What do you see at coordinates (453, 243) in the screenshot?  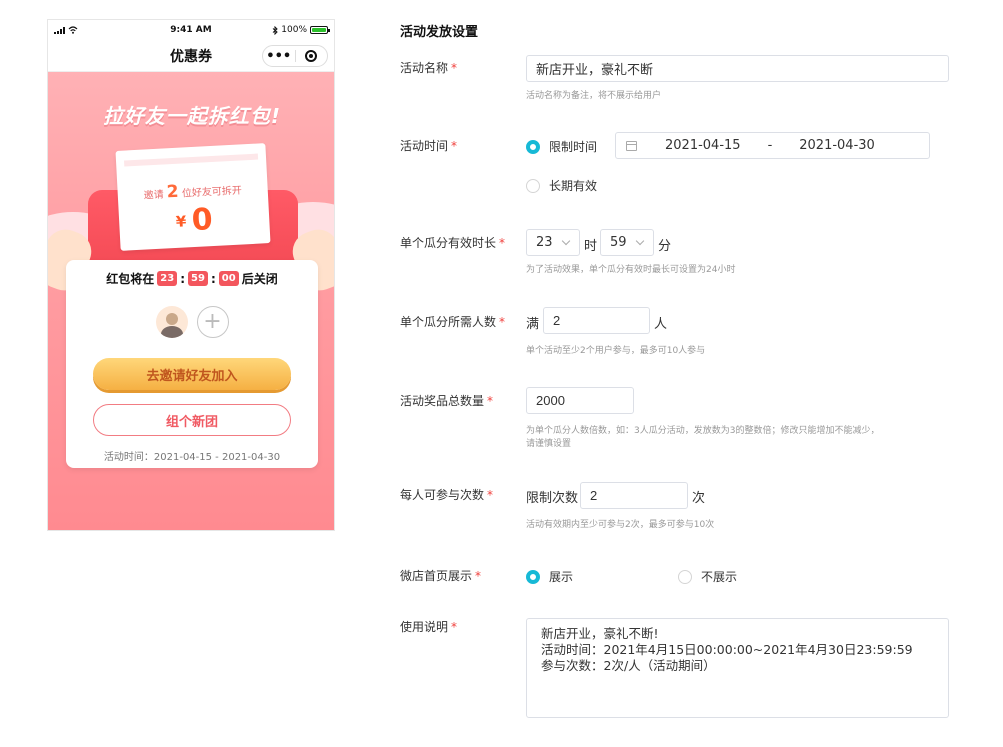 I see `duration-label: 单个瓜分有效时长 *` at bounding box center [453, 243].